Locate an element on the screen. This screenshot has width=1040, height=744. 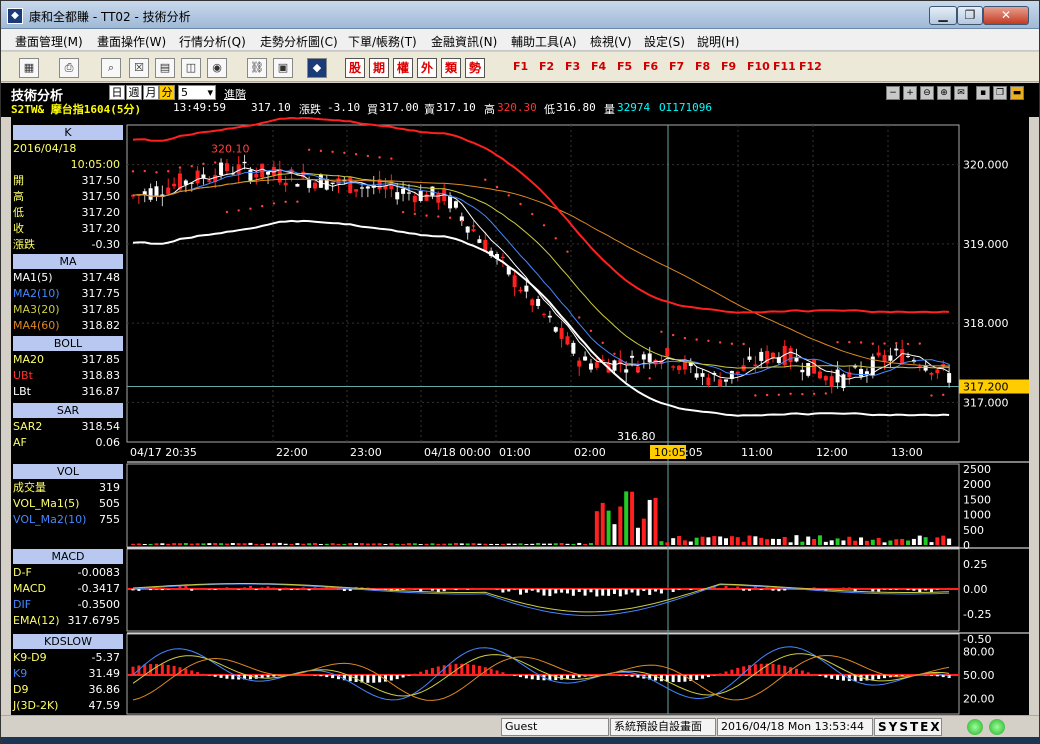
kd-tick-label: 80.00 is located at coordinates (979, 652).